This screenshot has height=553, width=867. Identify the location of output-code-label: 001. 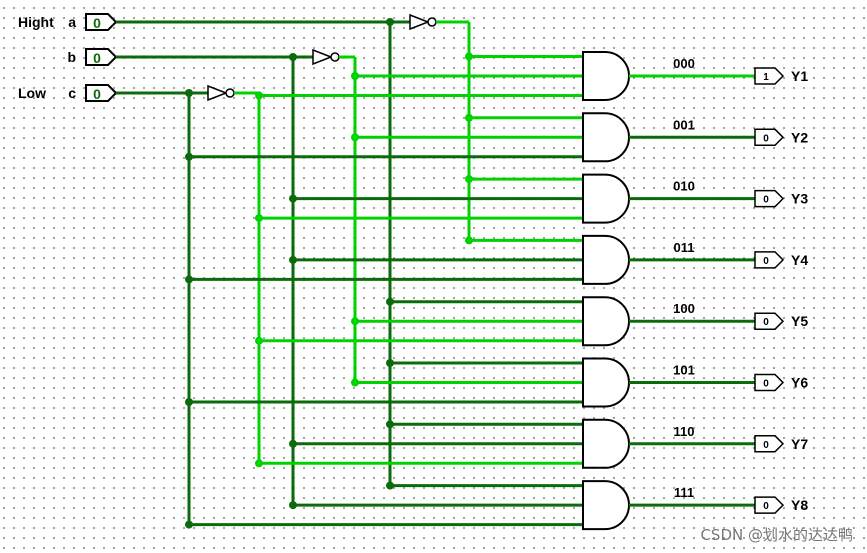
(684, 124).